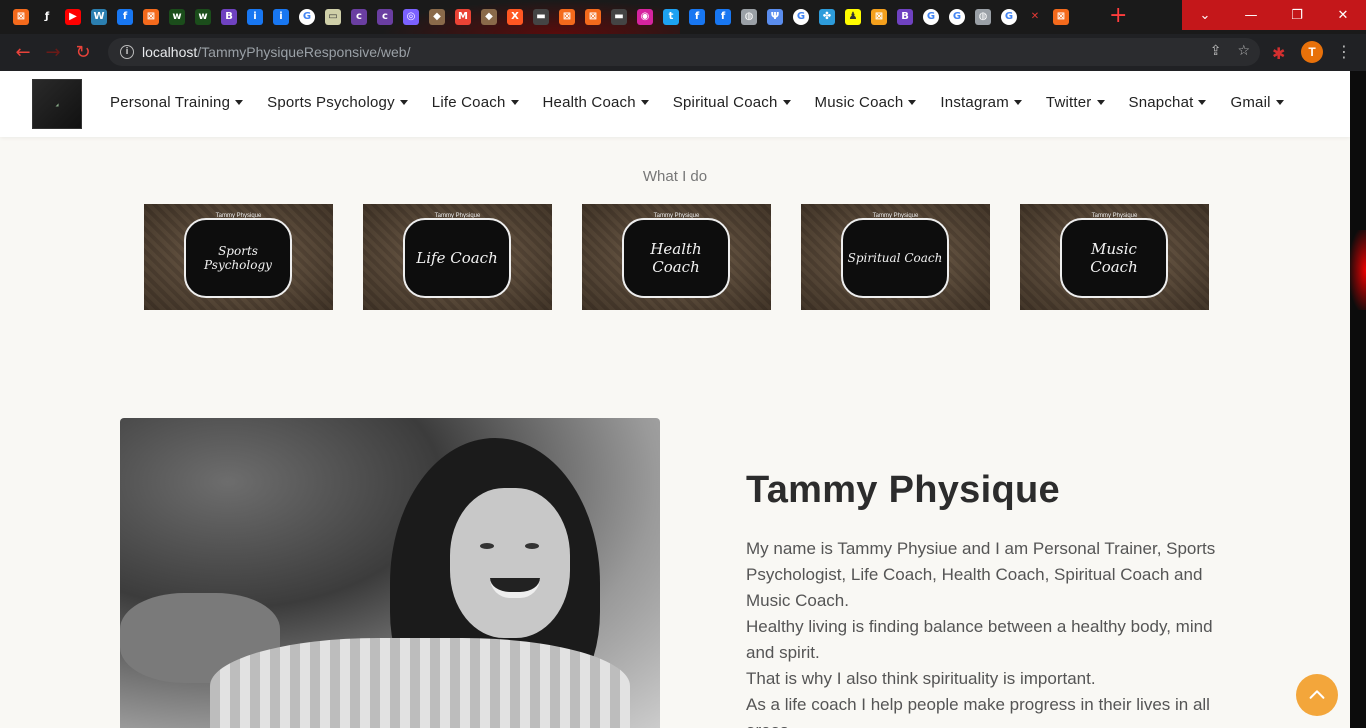 The height and width of the screenshot is (728, 1366). I want to click on restore-button: ❐, so click(1297, 15).